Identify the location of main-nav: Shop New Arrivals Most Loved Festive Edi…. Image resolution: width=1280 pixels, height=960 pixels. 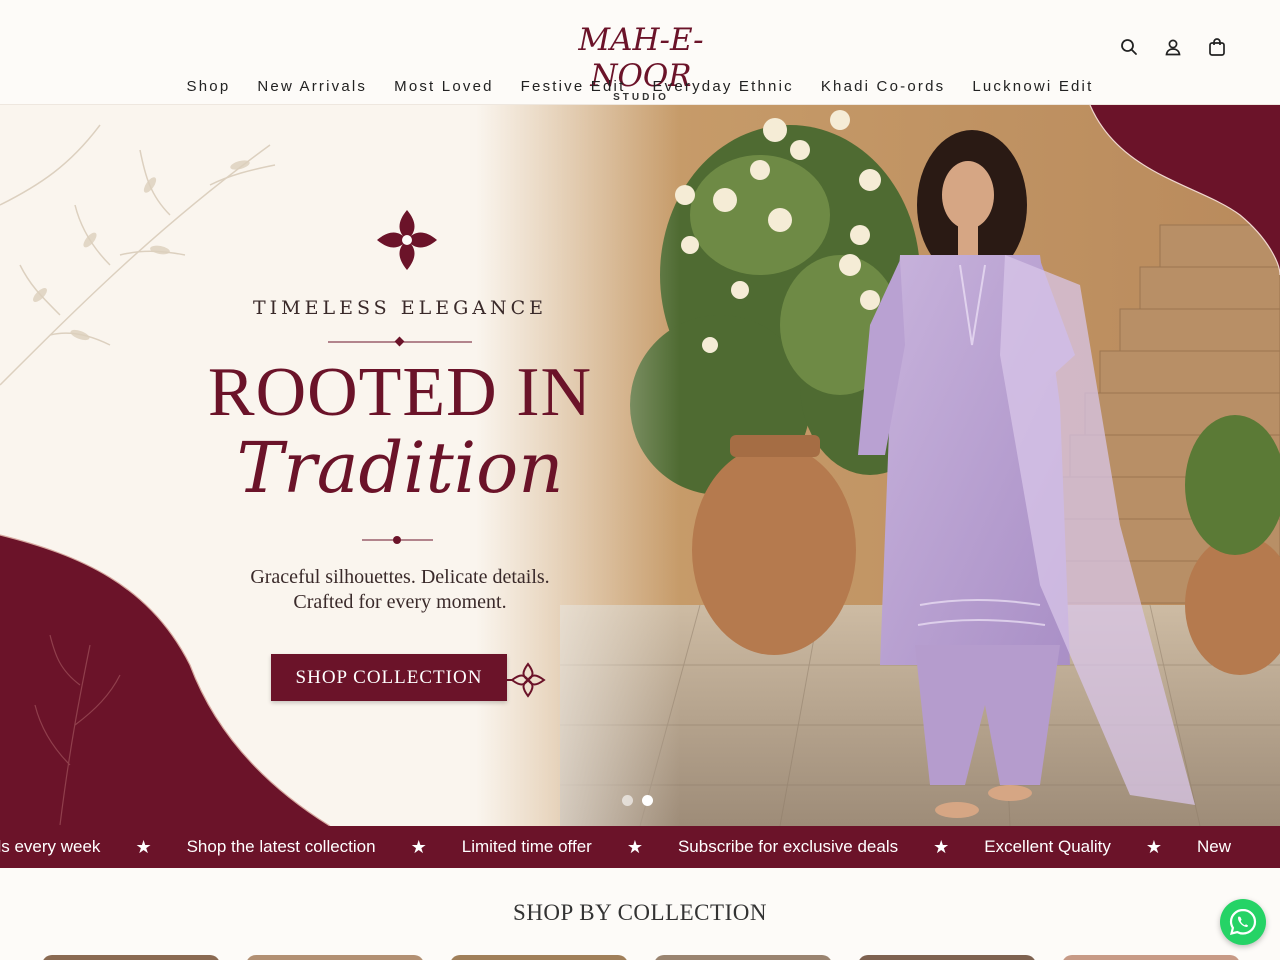
(640, 86).